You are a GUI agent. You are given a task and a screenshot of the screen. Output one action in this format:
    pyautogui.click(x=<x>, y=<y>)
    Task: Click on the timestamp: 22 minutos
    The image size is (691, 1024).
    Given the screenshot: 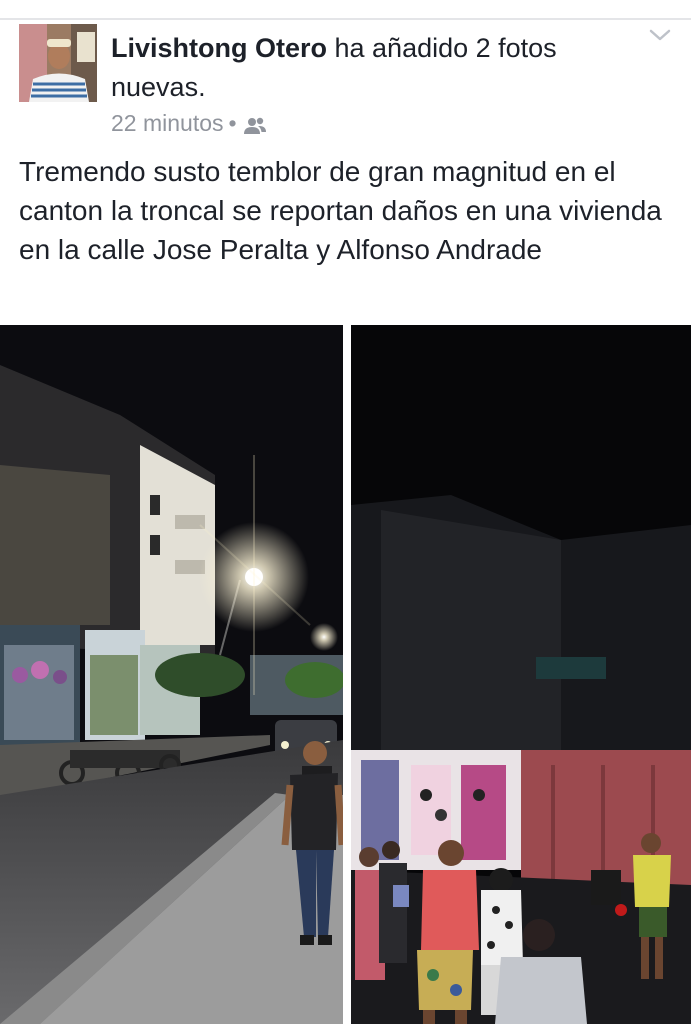 What is the action you would take?
    pyautogui.click(x=167, y=123)
    